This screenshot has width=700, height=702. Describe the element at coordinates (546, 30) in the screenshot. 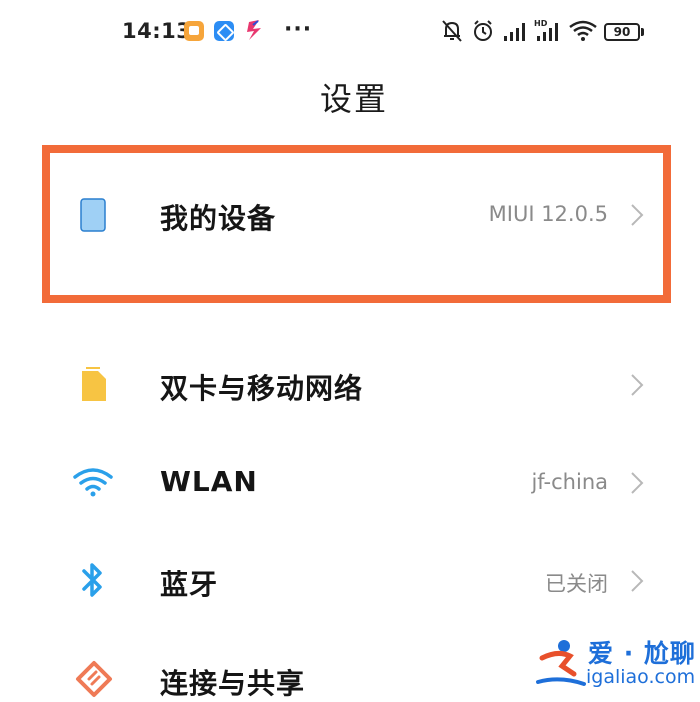

I see `hd-signal-icon: HD` at that location.